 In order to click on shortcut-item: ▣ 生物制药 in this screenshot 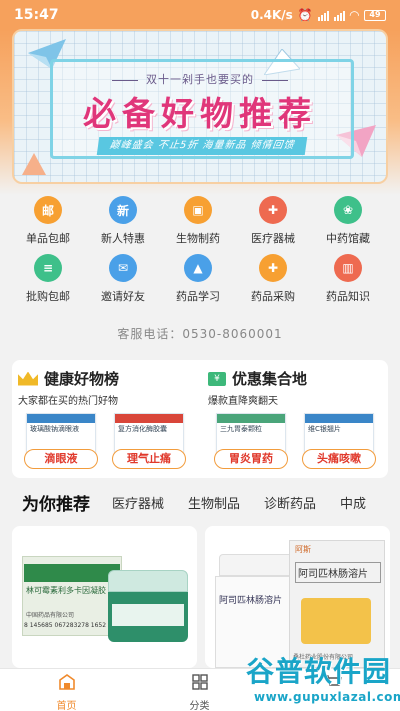, I will do `click(198, 221)`.